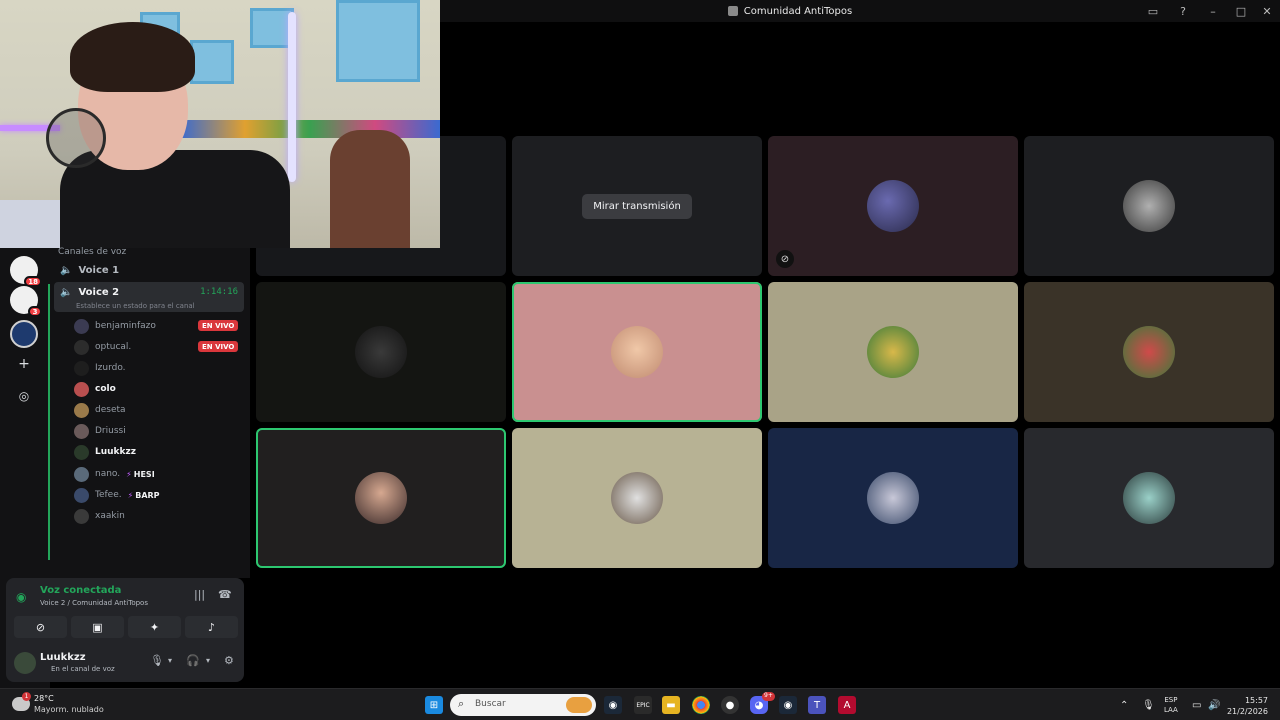 The image size is (1280, 720). I want to click on channel-name: Voice 1, so click(99, 270).